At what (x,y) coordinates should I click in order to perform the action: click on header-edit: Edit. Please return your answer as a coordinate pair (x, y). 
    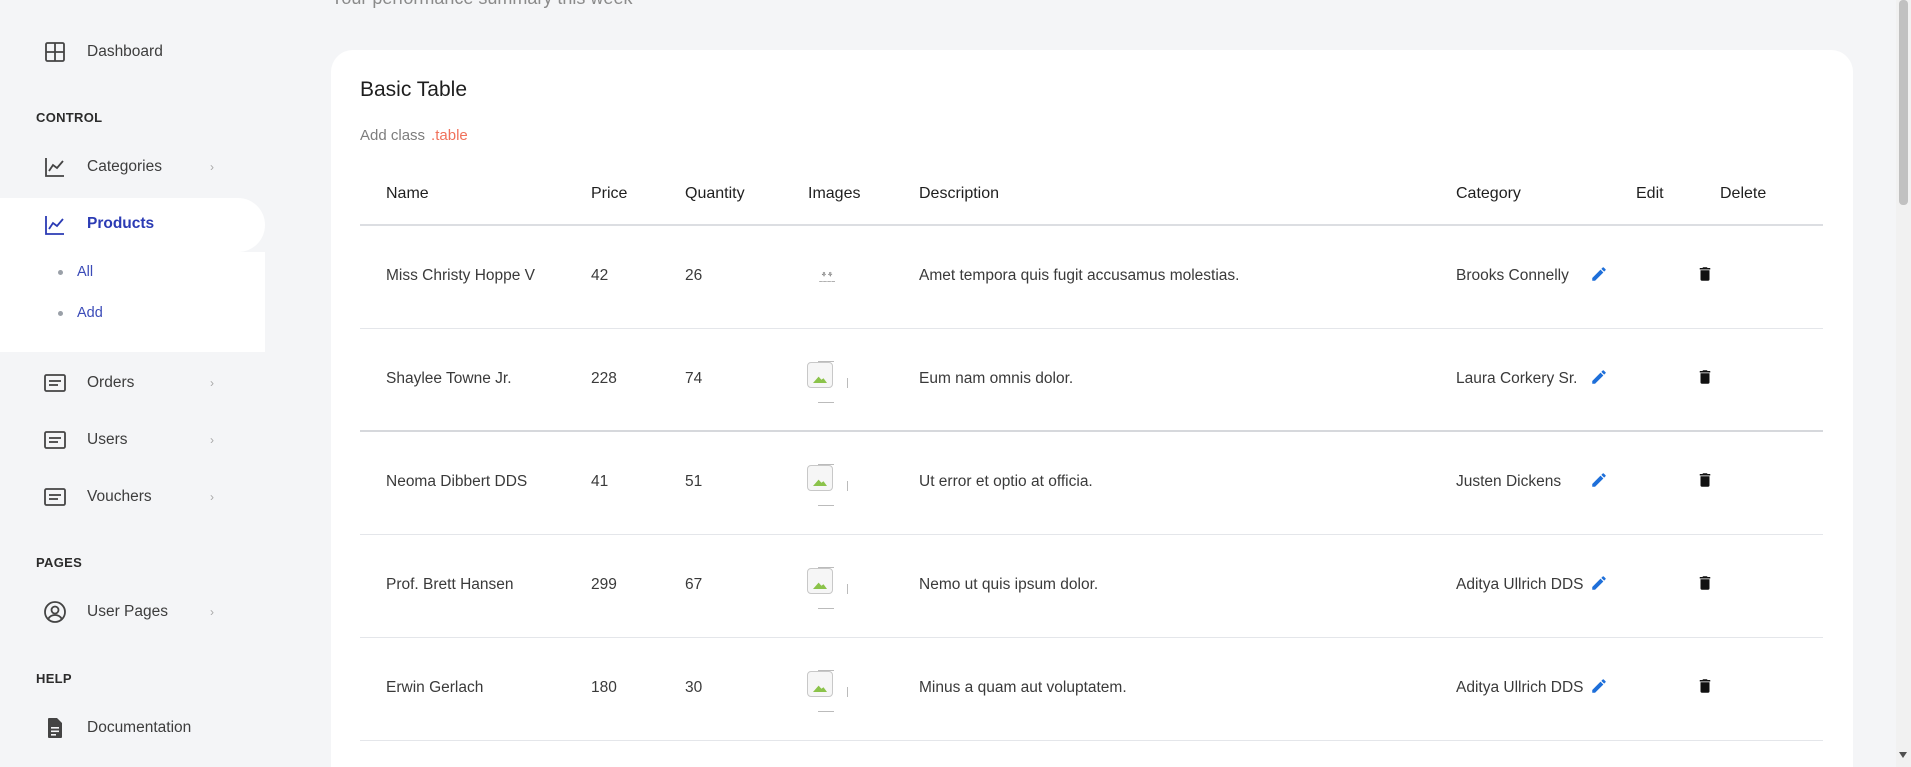
    Looking at the image, I should click on (1650, 193).